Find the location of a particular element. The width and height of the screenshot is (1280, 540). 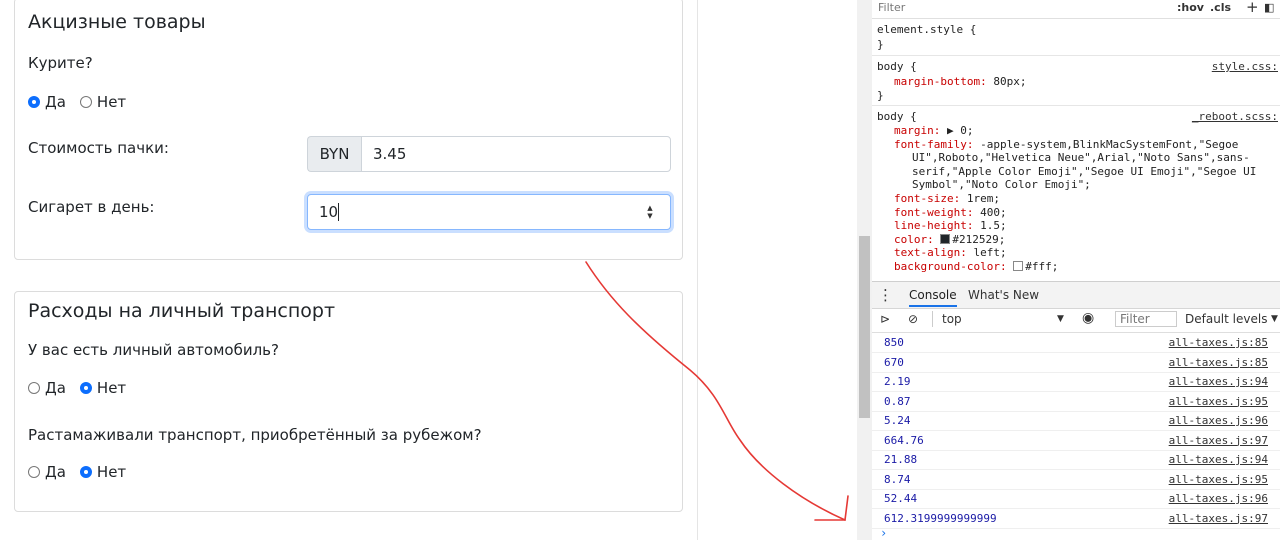

element-style-selector: element.style { is located at coordinates (927, 29).